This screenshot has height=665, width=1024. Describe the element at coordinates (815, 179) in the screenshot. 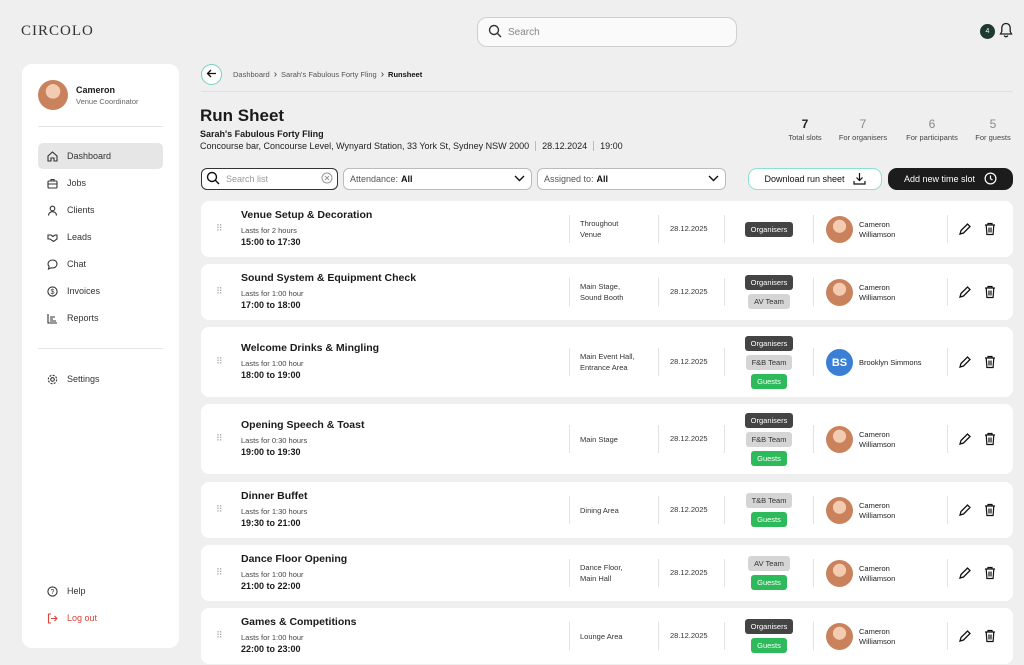

I see `download-run-sheet-button: Download run sheet` at that location.